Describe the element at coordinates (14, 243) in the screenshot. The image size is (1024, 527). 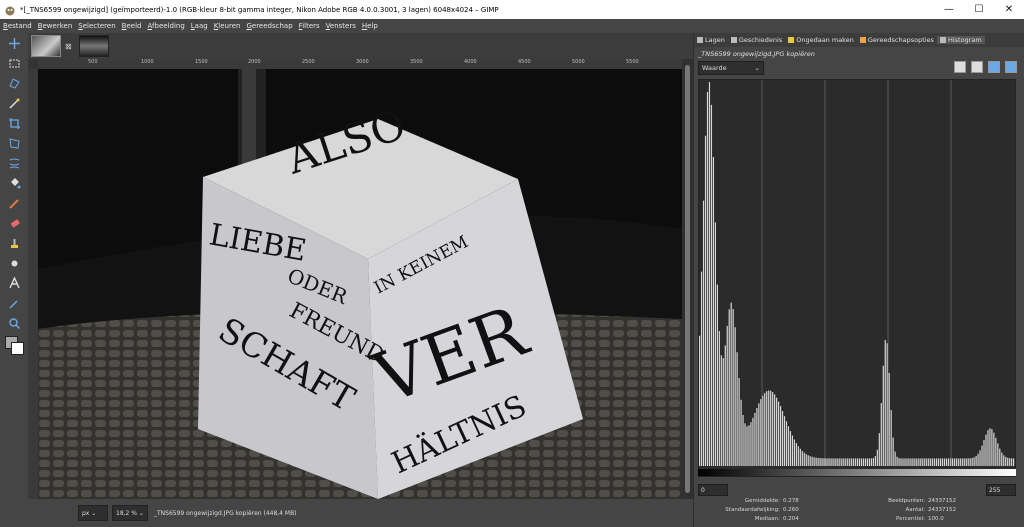
I see `tool-clone` at that location.